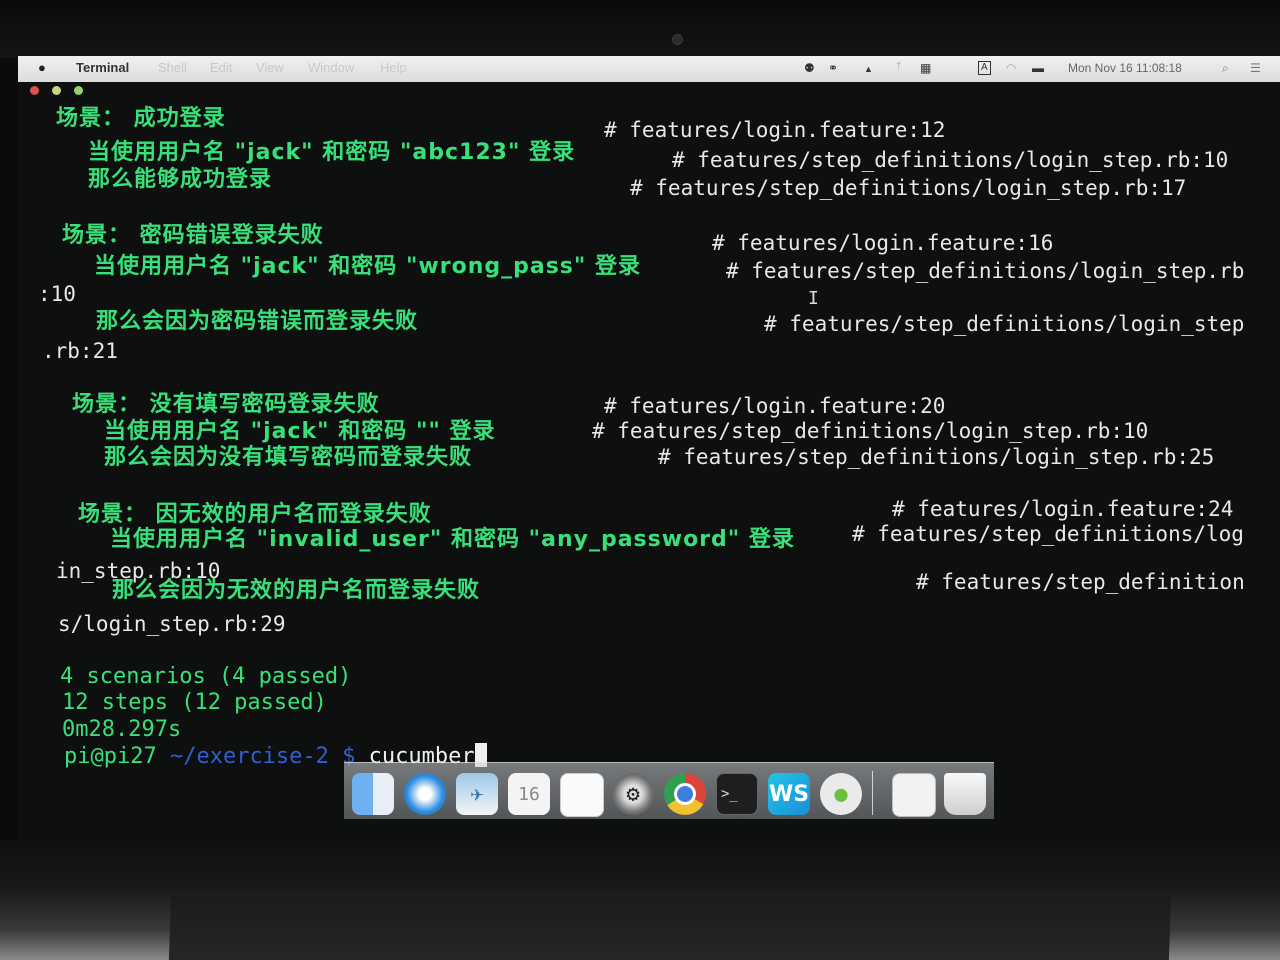 The height and width of the screenshot is (960, 1280). Describe the element at coordinates (34, 90) in the screenshot. I see `window-close-button` at that location.